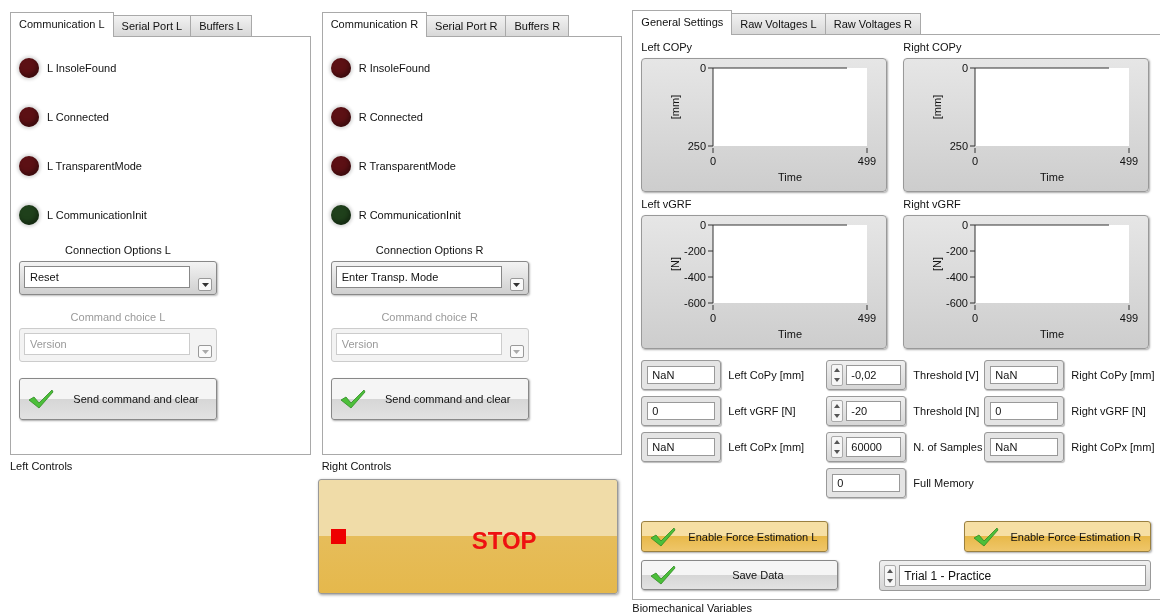 The width and height of the screenshot is (1160, 616). What do you see at coordinates (466, 25) in the screenshot?
I see `tab: Serial Port R` at bounding box center [466, 25].